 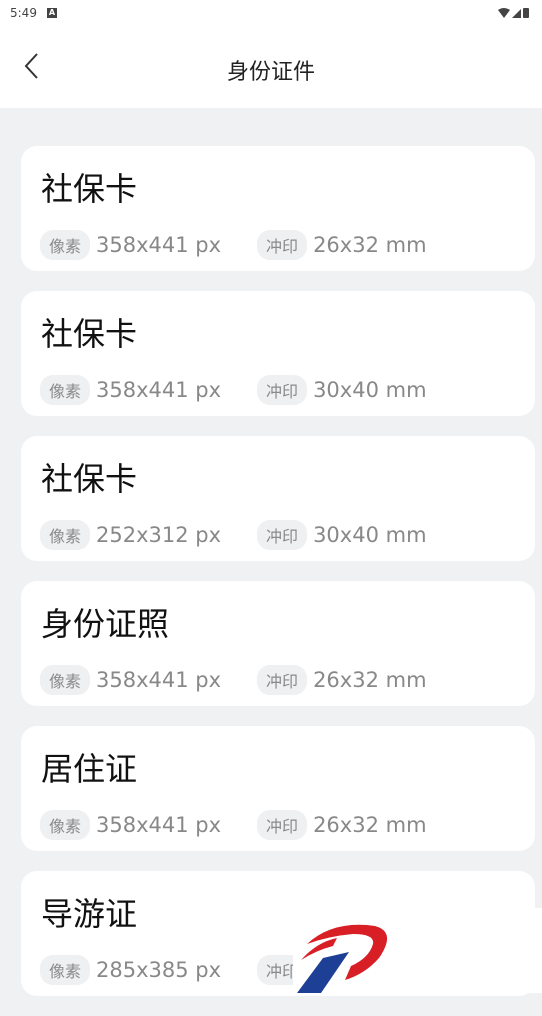 I want to click on card-meta: 像素 252x312 px 冲印 30x40 mm, so click(x=233, y=535).